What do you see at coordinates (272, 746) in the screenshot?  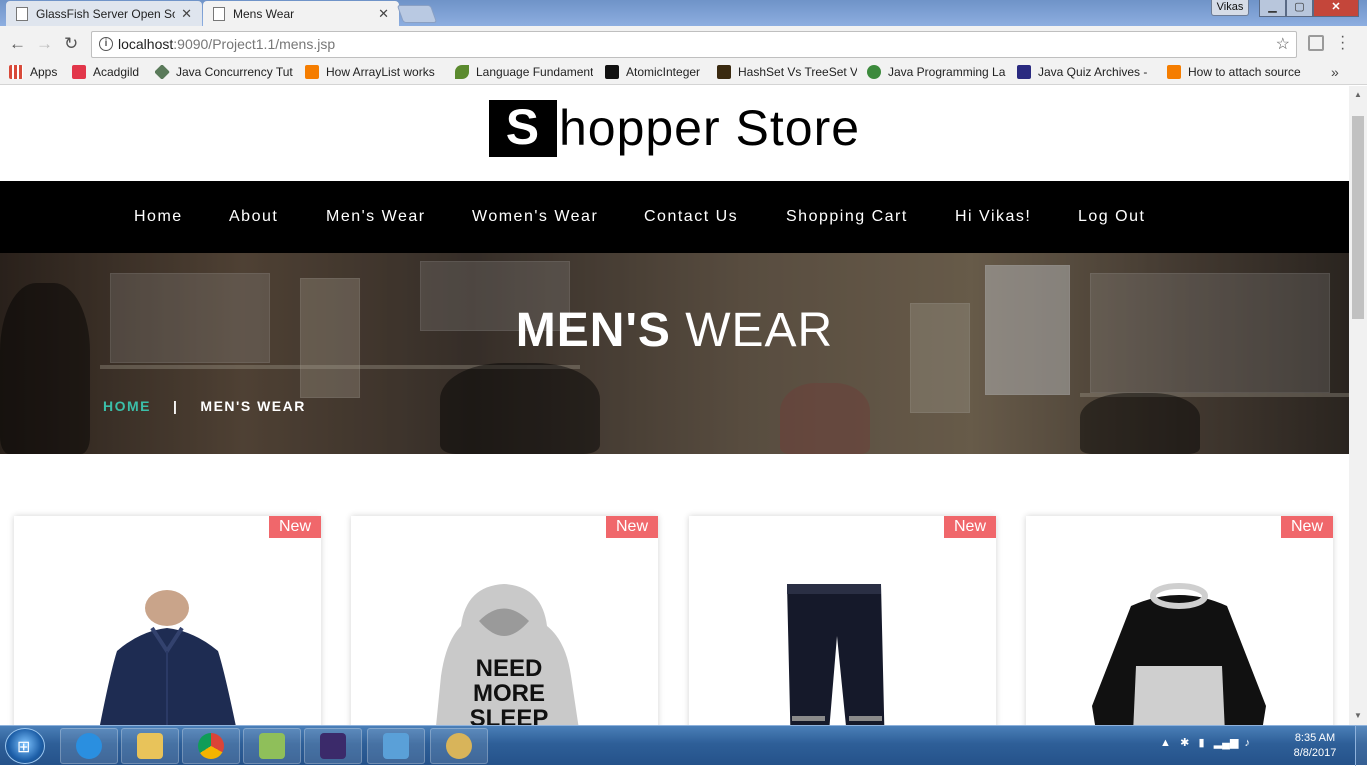 I see `taskbar-notepad` at bounding box center [272, 746].